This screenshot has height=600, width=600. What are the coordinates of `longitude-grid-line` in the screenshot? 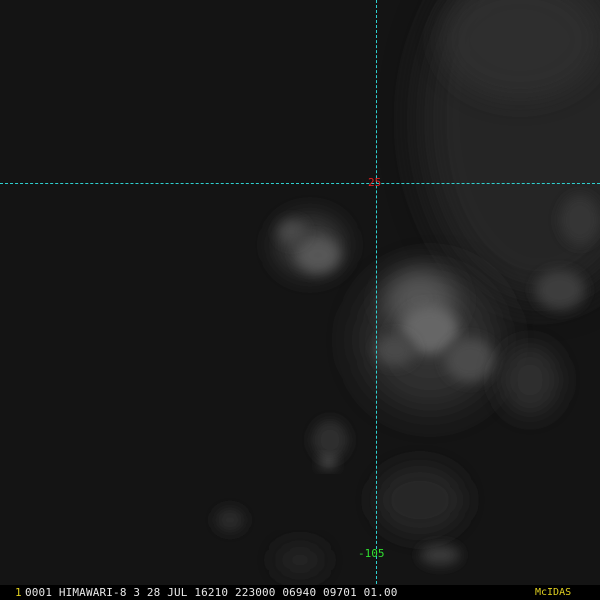 It's located at (376, 292).